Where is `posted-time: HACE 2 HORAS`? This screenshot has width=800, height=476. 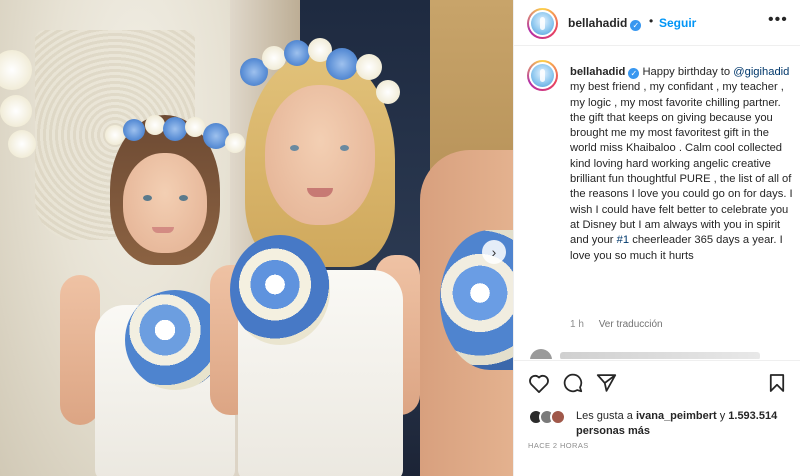
posted-time: HACE 2 HORAS is located at coordinates (558, 445).